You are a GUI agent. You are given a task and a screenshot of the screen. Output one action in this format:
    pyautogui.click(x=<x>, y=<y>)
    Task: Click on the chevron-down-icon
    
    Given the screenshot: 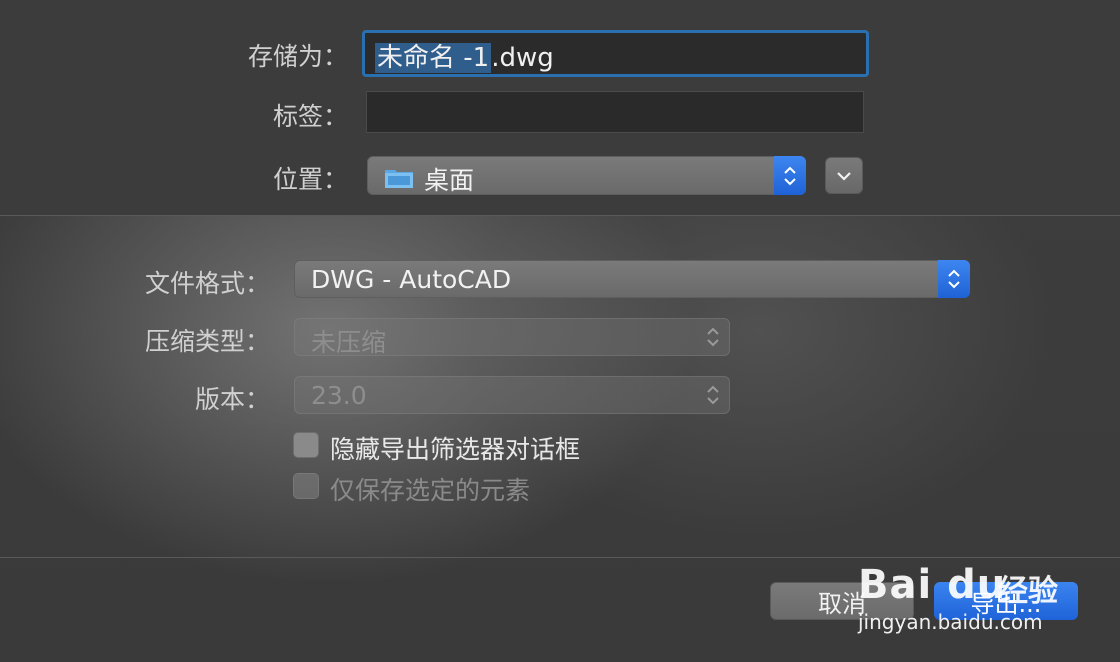 What is the action you would take?
    pyautogui.click(x=844, y=175)
    